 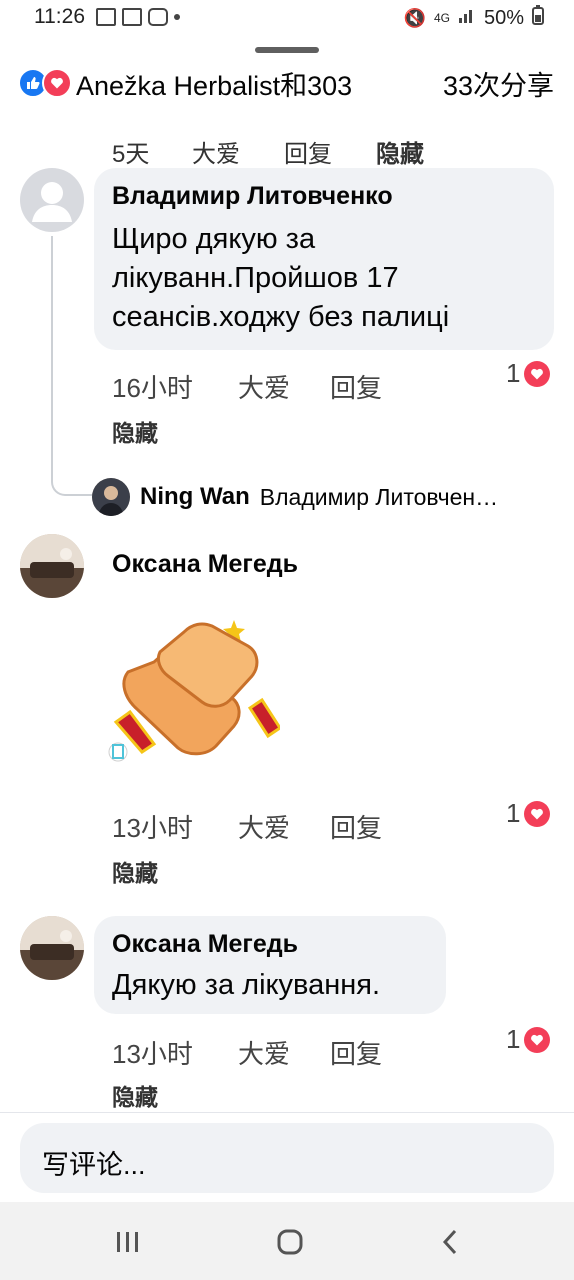 I want to click on cutoff-reply: 回复, so click(x=308, y=151).